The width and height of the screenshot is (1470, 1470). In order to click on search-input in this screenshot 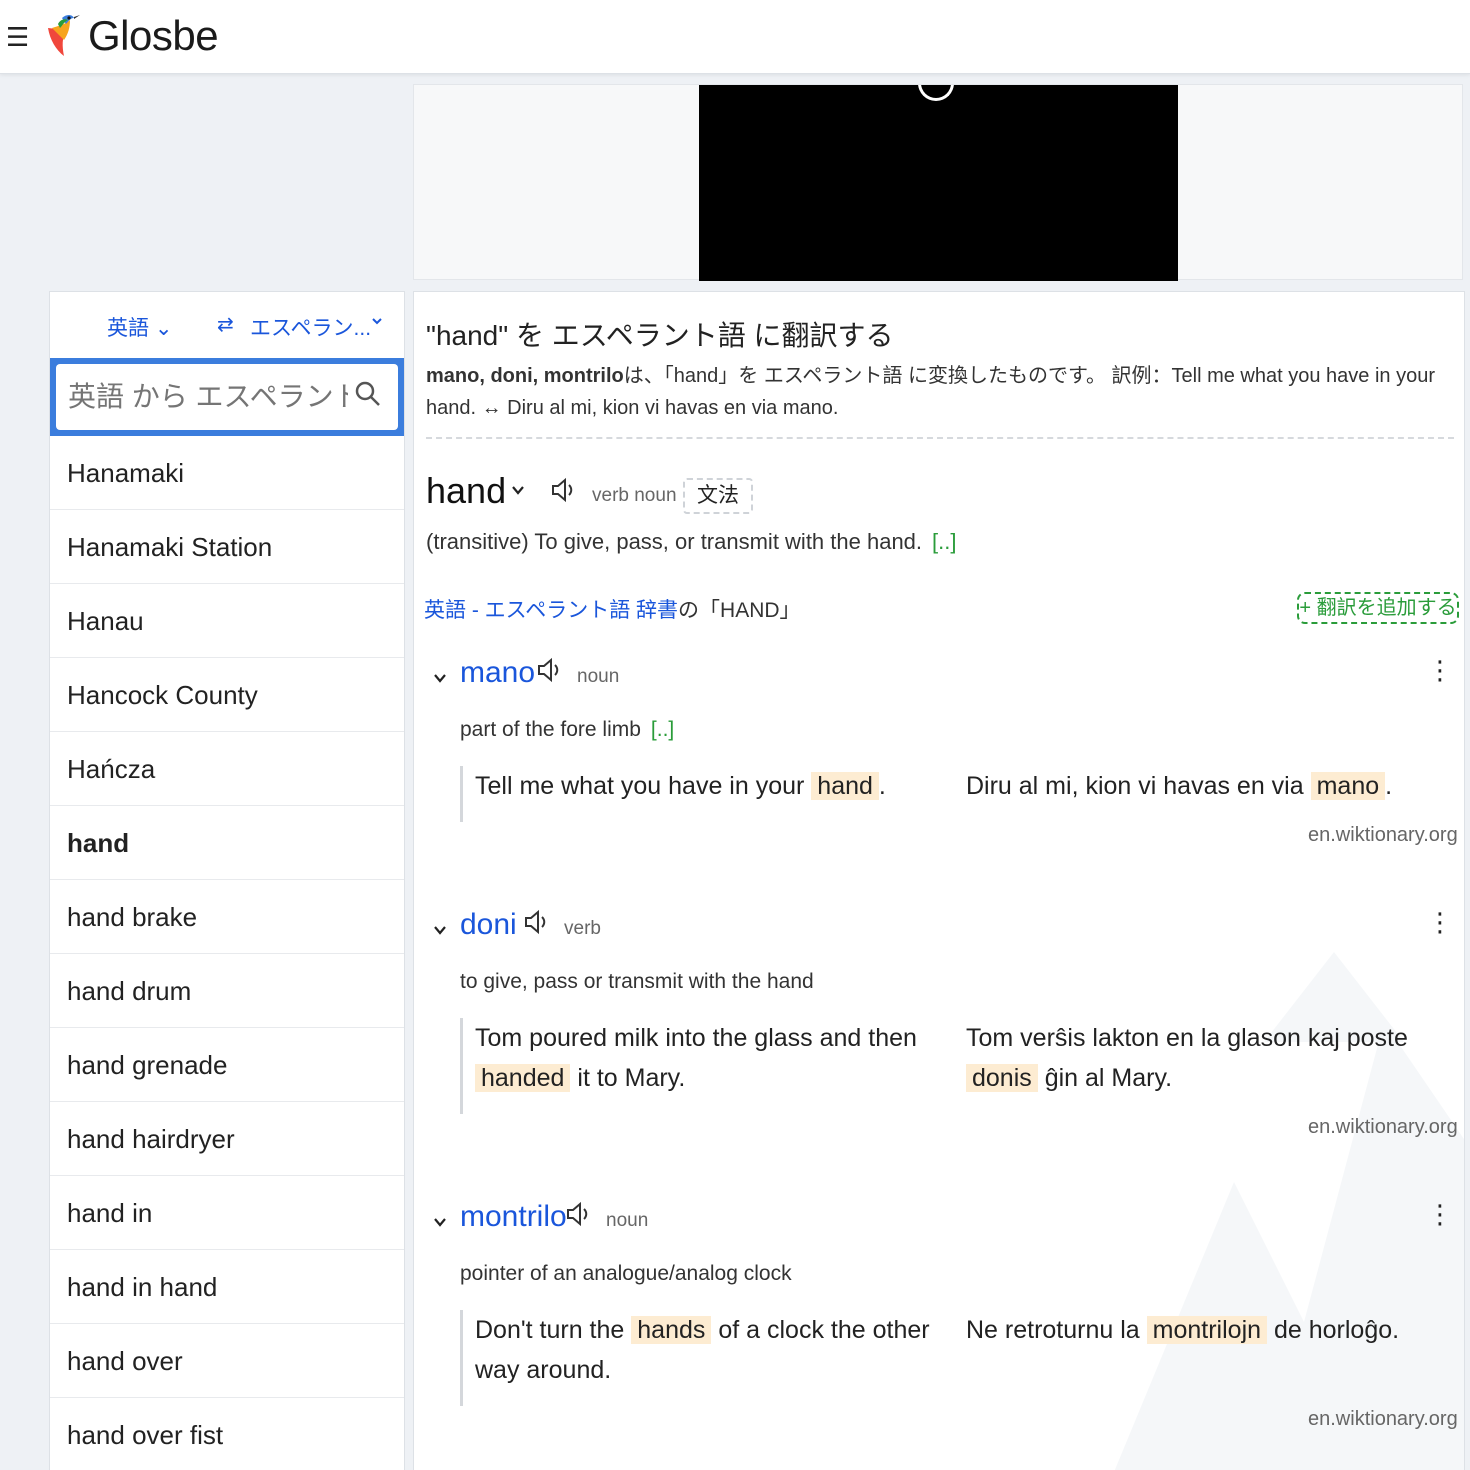, I will do `click(227, 397)`.